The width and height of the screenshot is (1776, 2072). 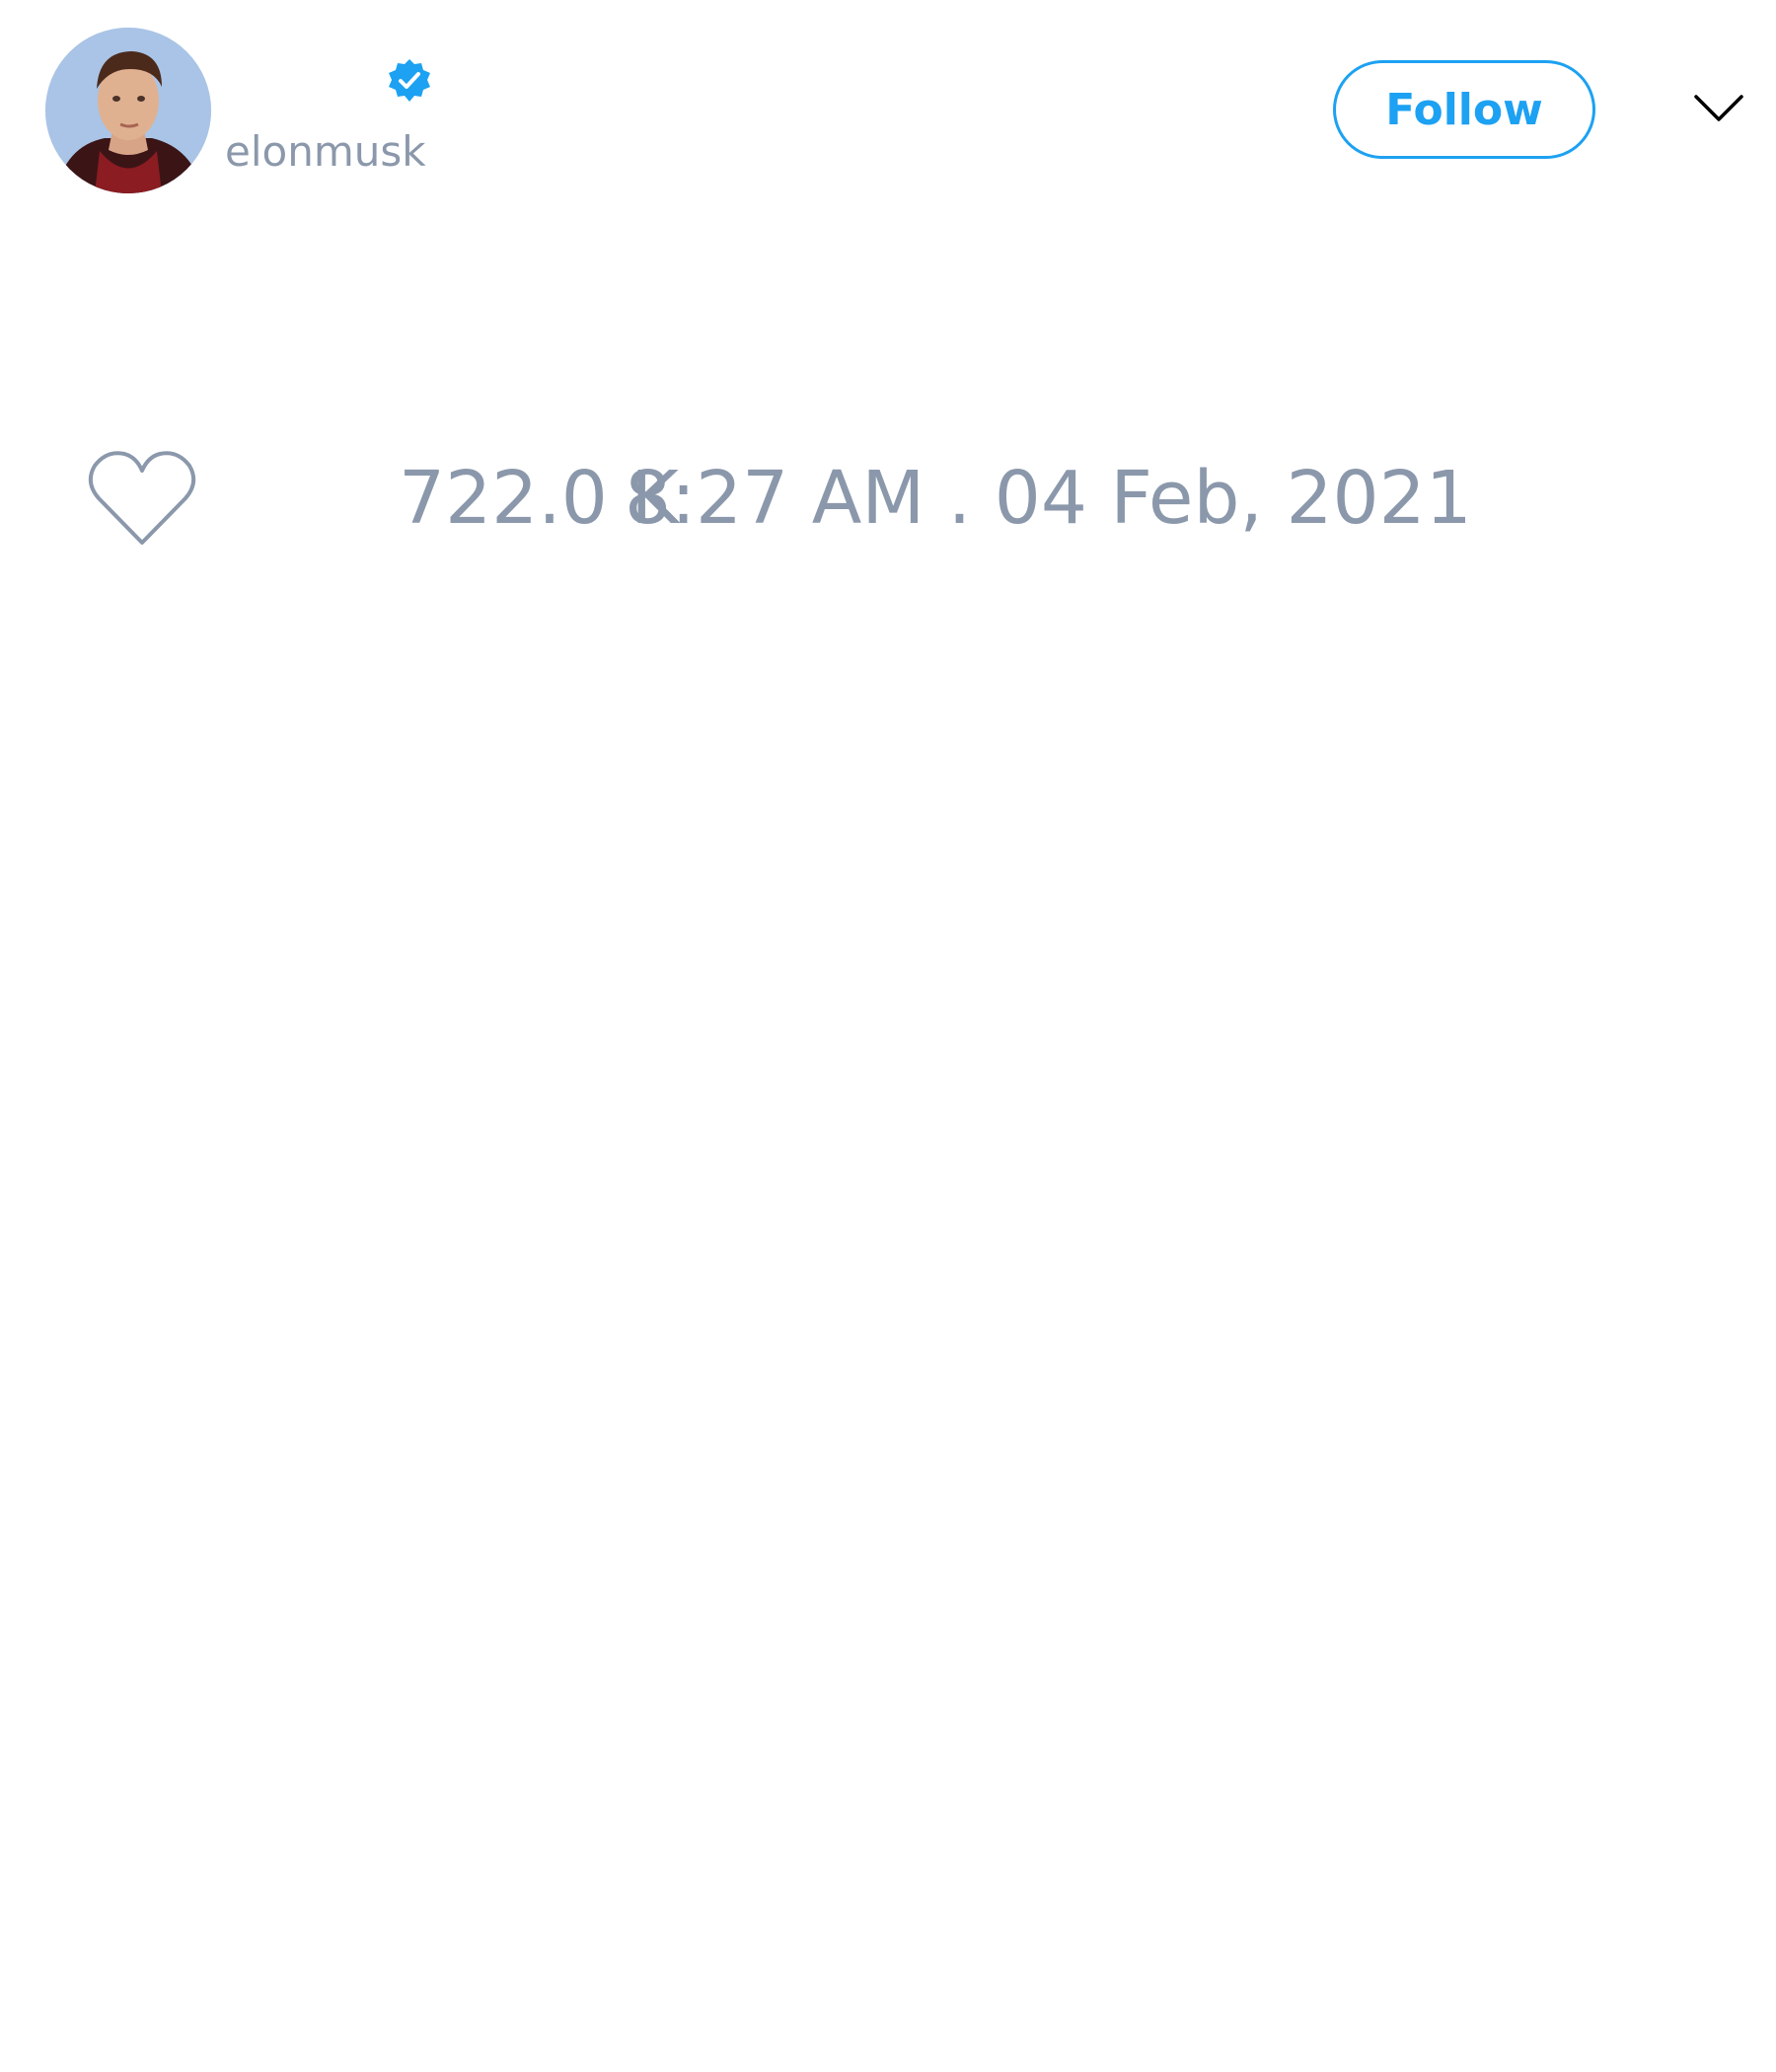 What do you see at coordinates (1464, 110) in the screenshot?
I see `follow-button: Follow` at bounding box center [1464, 110].